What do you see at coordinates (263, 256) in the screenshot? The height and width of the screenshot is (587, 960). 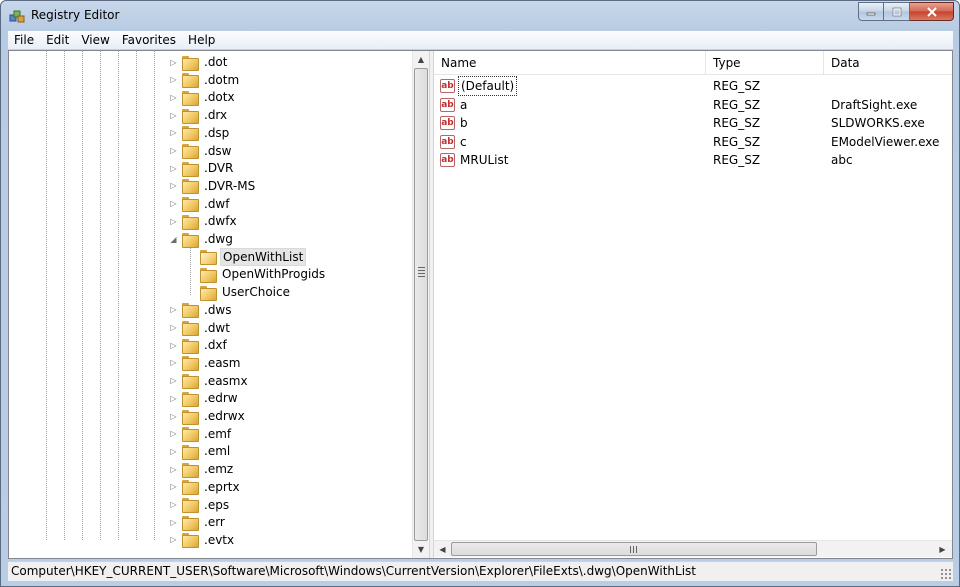 I see `tree-item-label: OpenWithList` at bounding box center [263, 256].